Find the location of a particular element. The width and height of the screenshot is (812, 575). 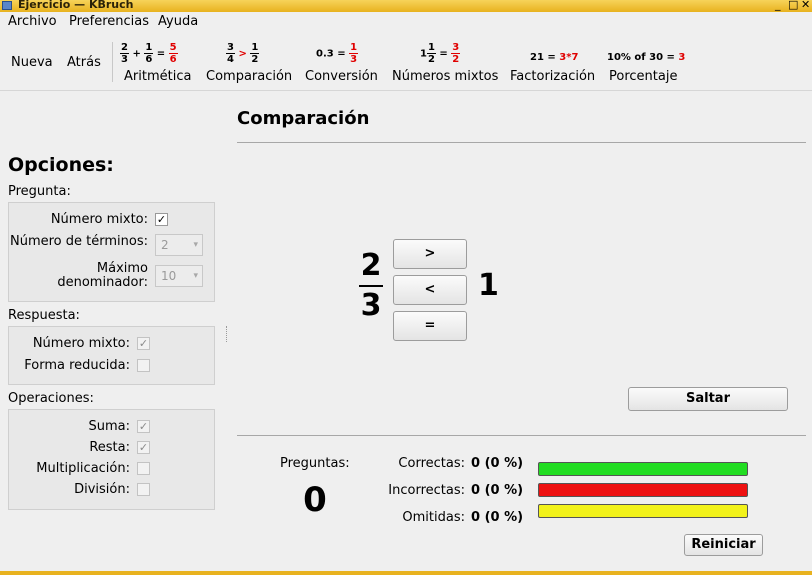

splitter-handle is located at coordinates (227, 334).